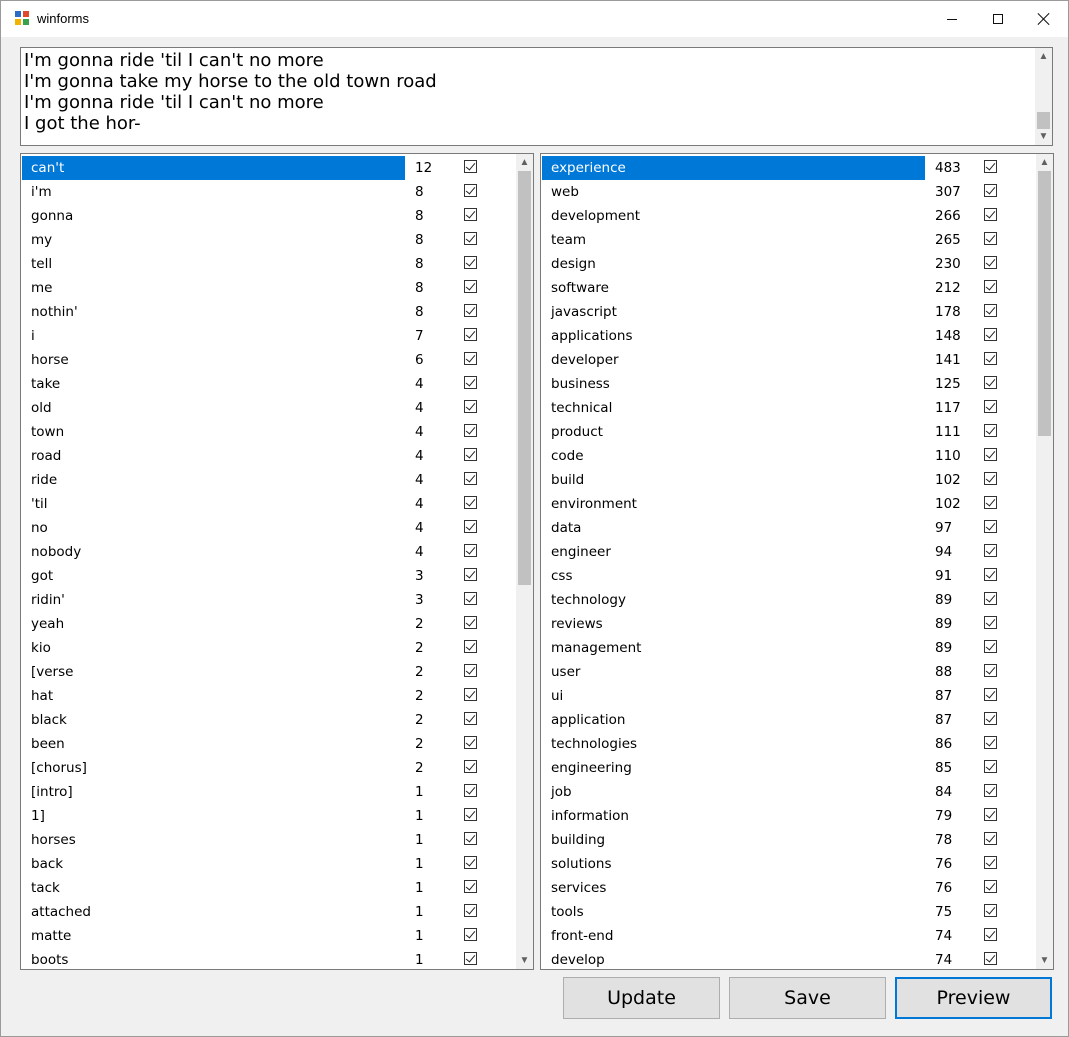  Describe the element at coordinates (788, 360) in the screenshot. I see `list-item: developer 141` at that location.